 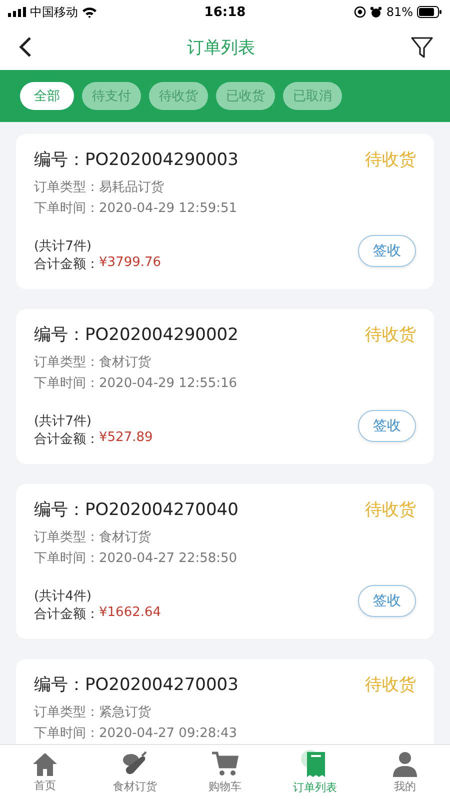 I want to click on tab-item: 首页, so click(x=45, y=772).